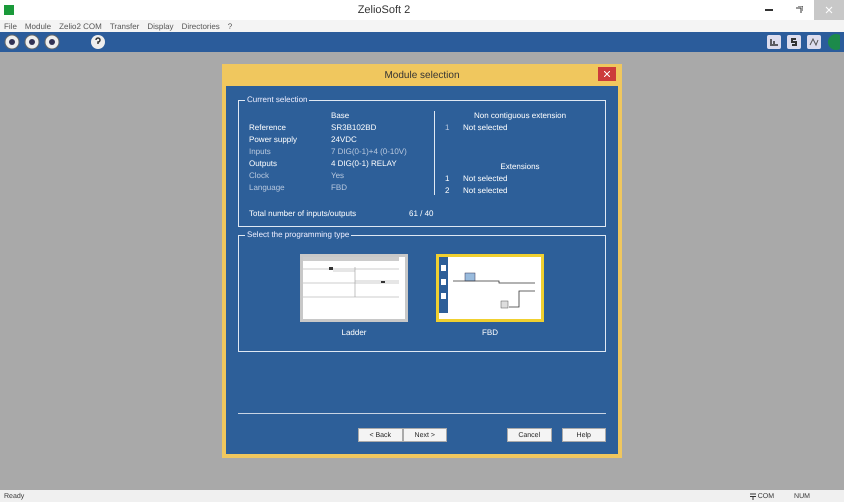 Image resolution: width=844 pixels, height=502 pixels. I want to click on programming-type-option, so click(490, 288).